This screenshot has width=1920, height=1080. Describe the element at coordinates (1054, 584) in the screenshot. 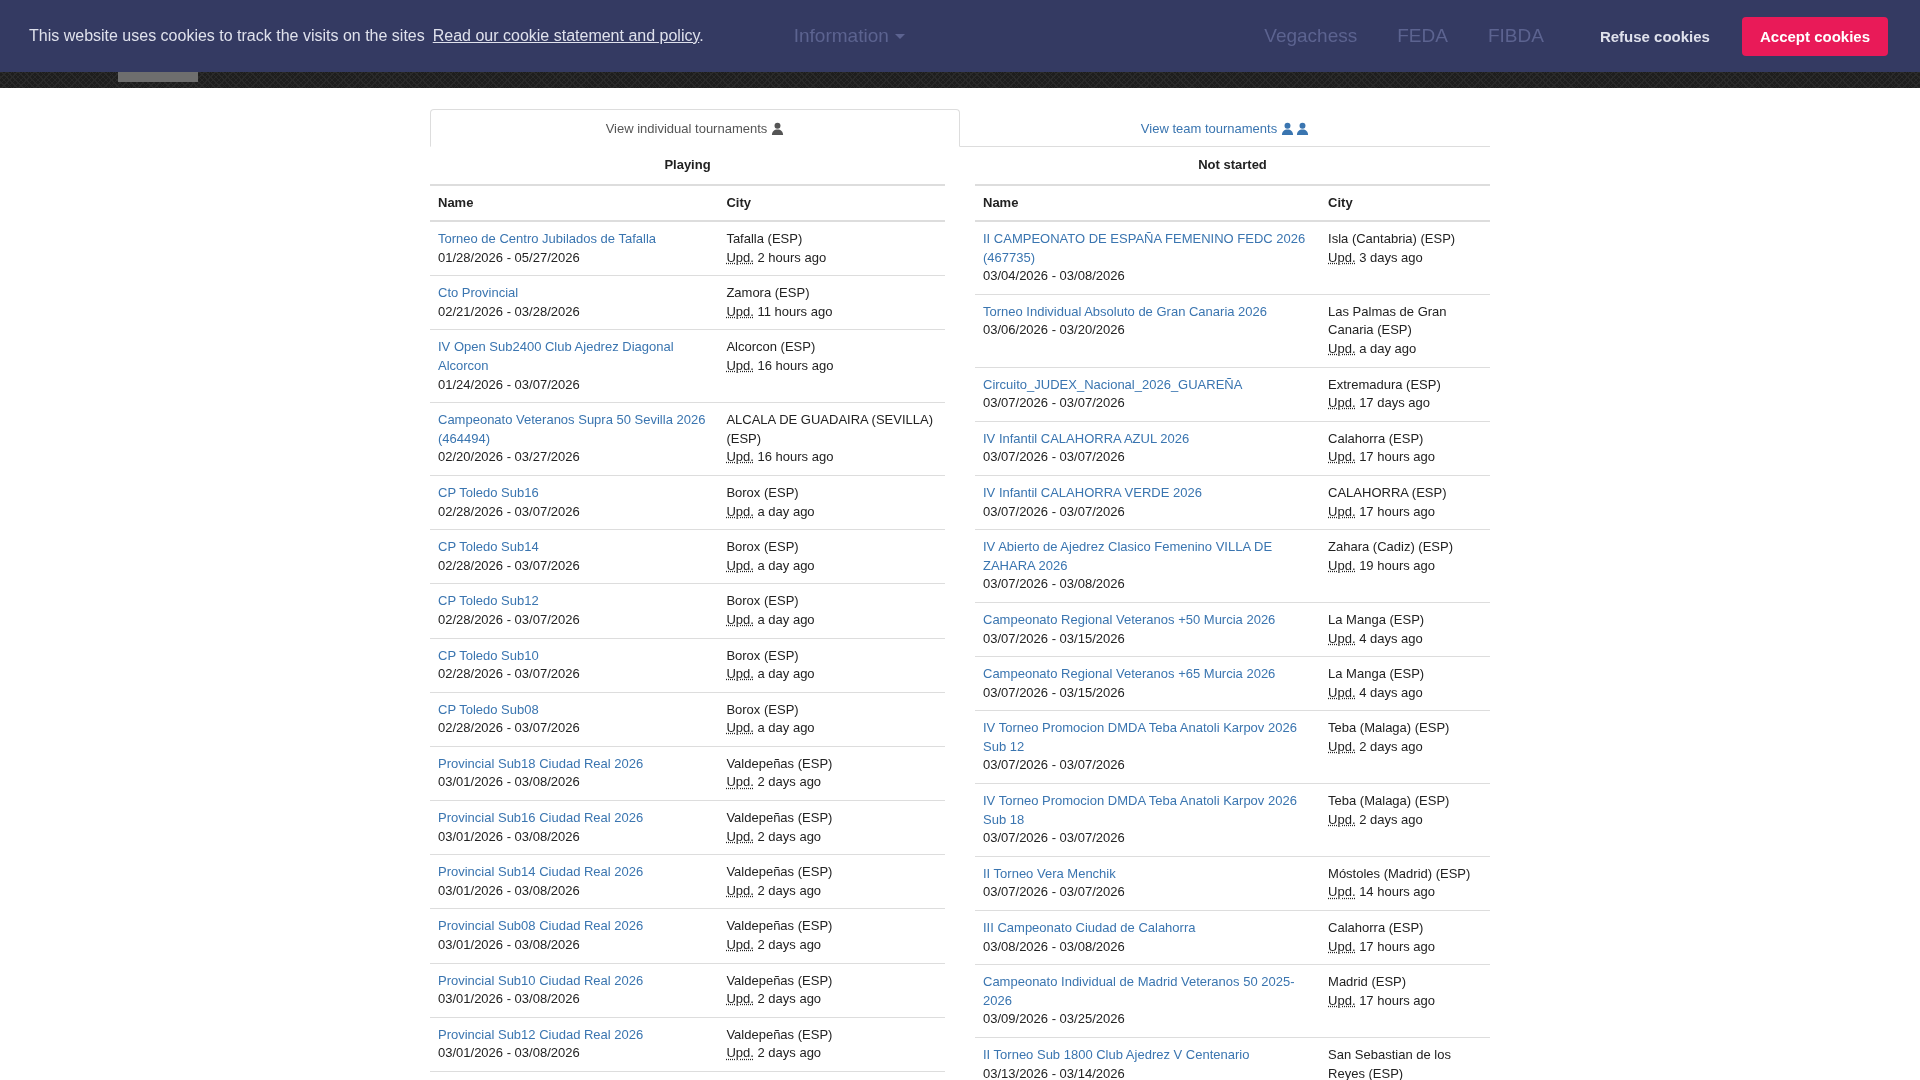

I see `date-range: 03/07/2026 - 03/08/2026` at that location.